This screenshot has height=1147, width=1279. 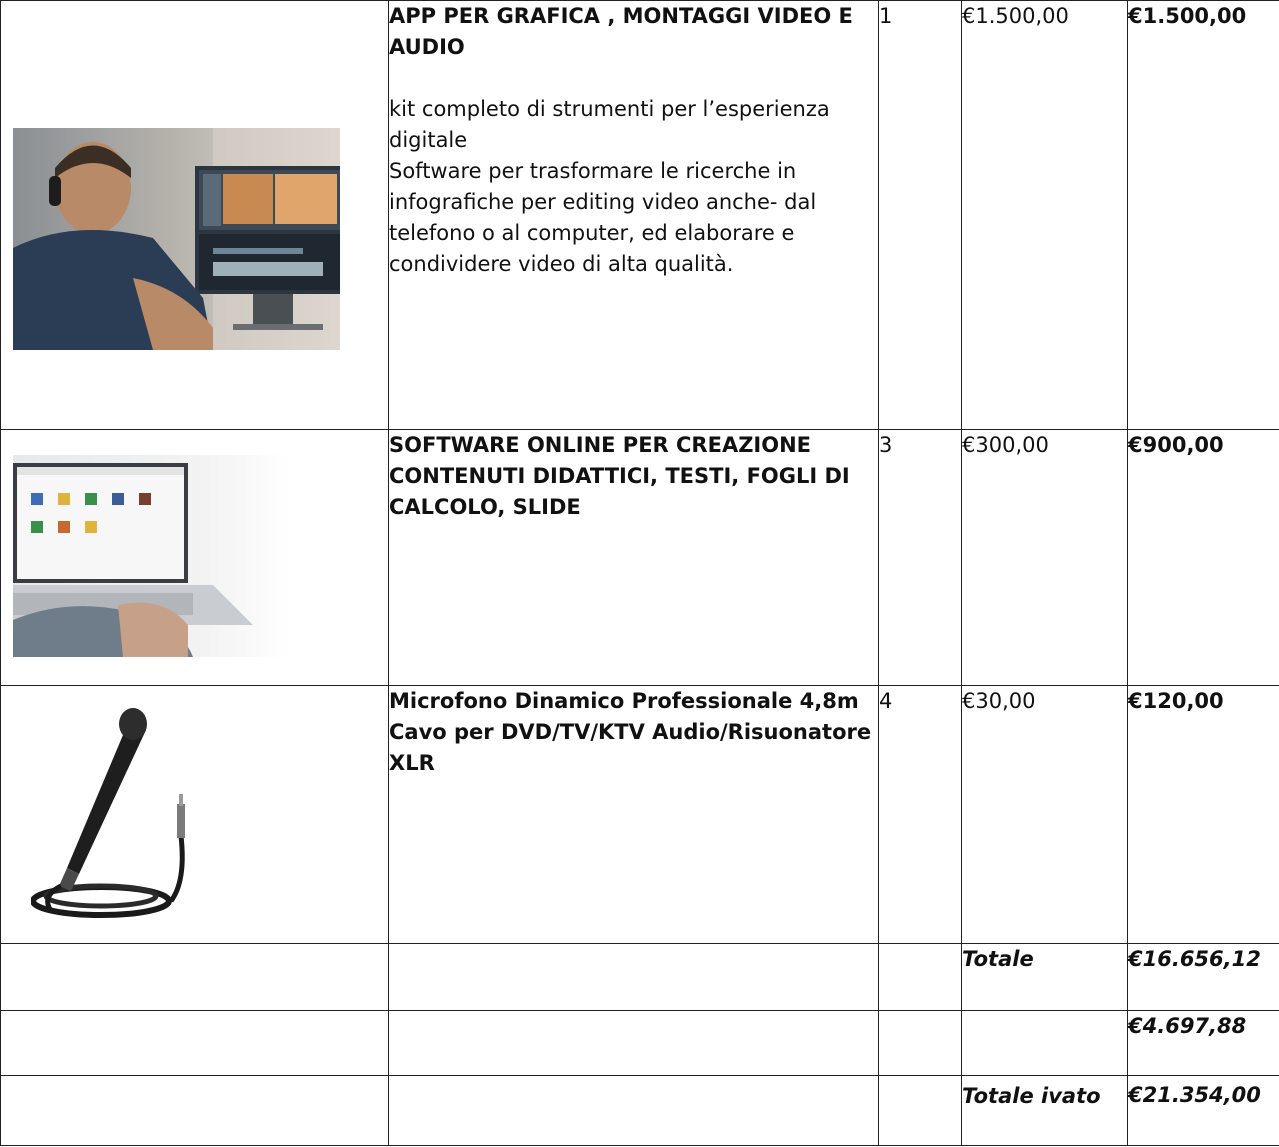 What do you see at coordinates (1203, 1110) in the screenshot?
I see `summary-value: €21.354,00` at bounding box center [1203, 1110].